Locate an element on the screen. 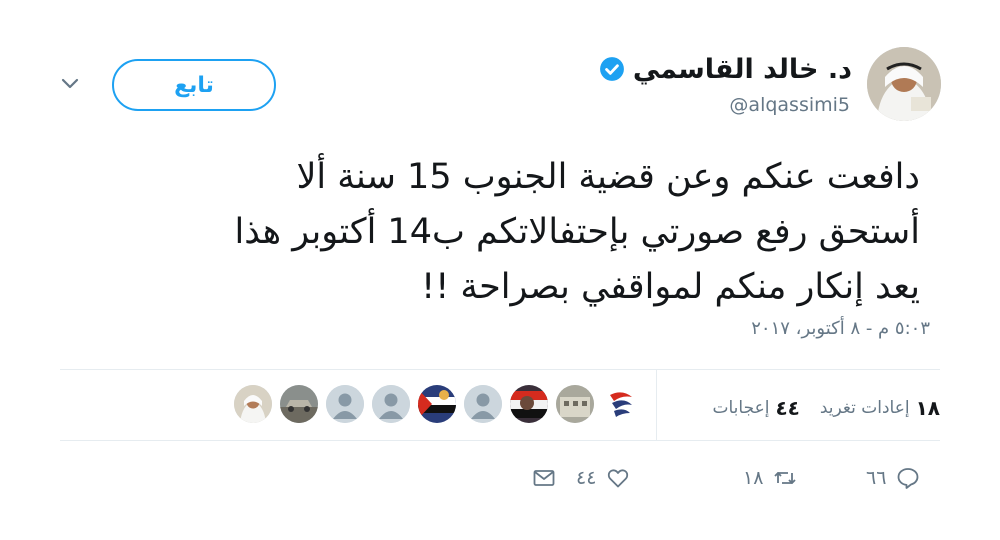  avatar-building-icon is located at coordinates (575, 404).